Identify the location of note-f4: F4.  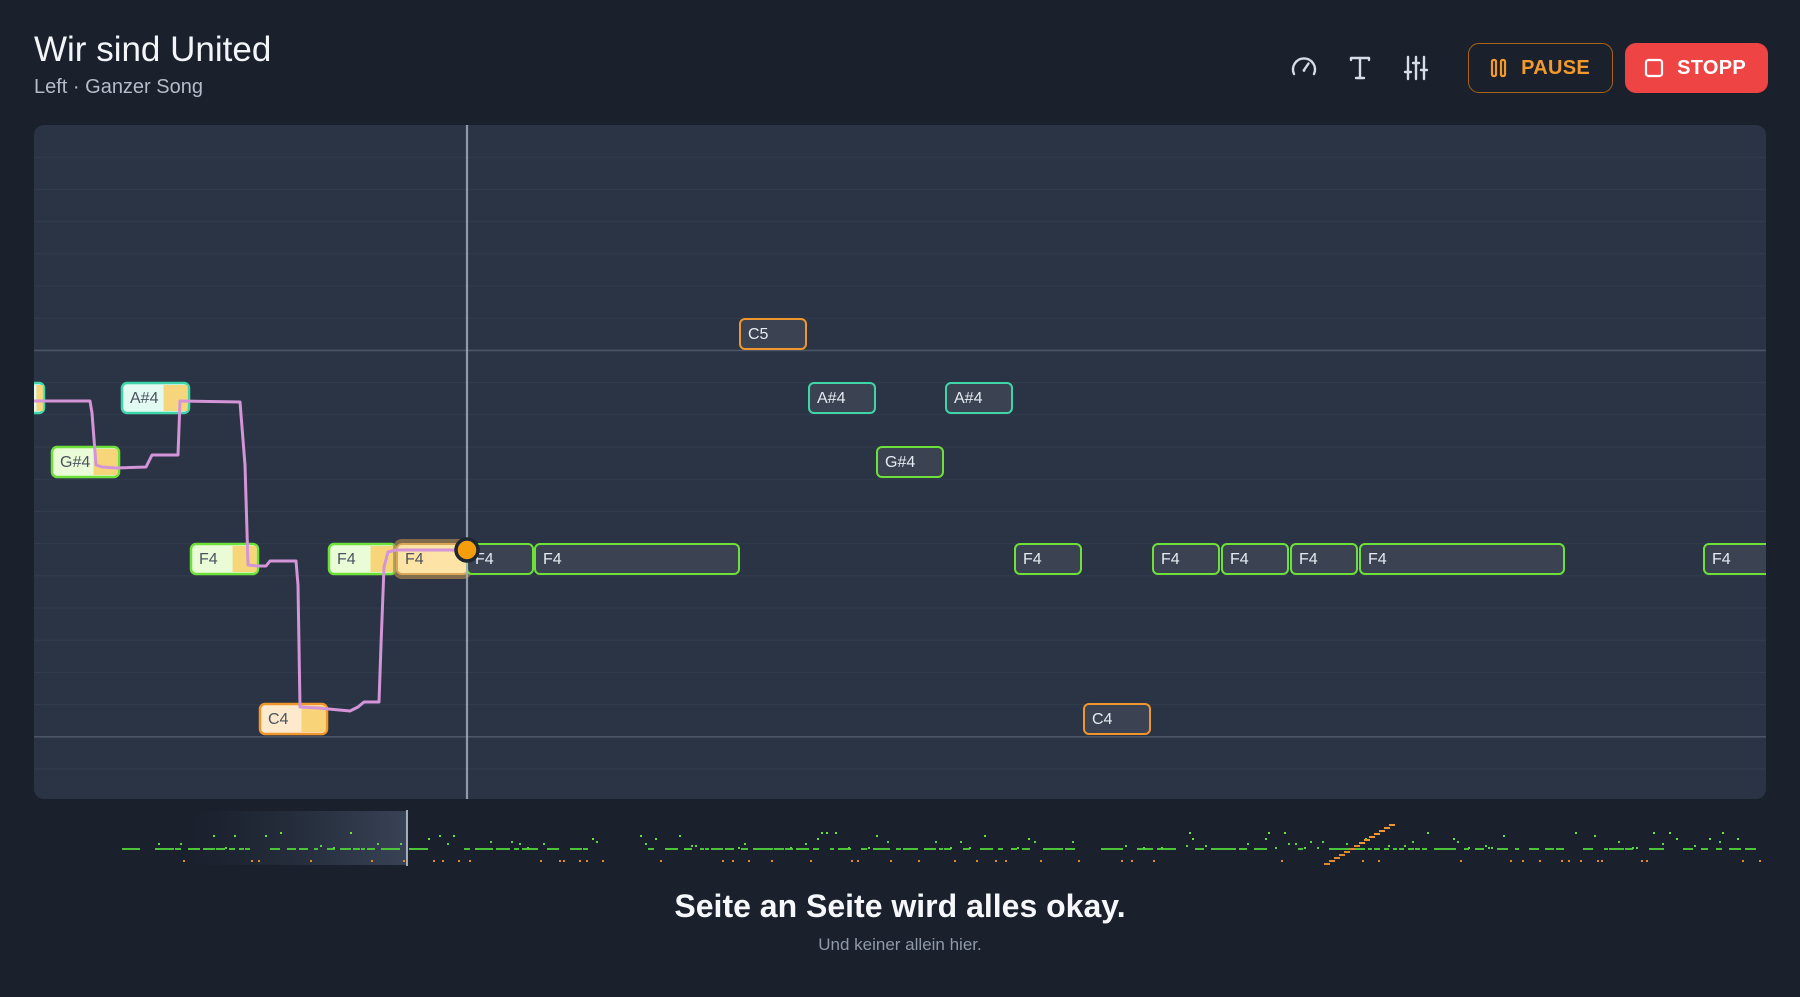
(1734, 559).